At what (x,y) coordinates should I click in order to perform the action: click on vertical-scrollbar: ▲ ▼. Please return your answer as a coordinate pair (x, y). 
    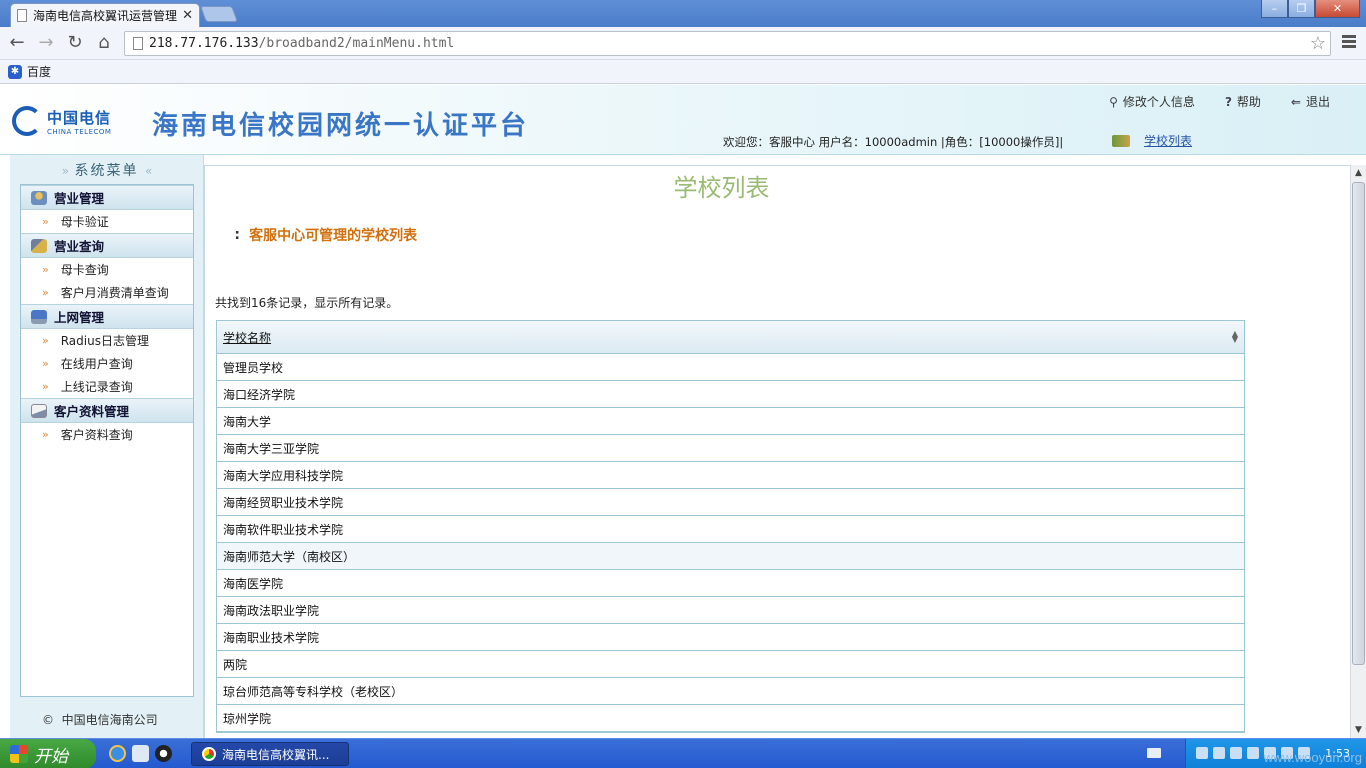
    Looking at the image, I should click on (1358, 451).